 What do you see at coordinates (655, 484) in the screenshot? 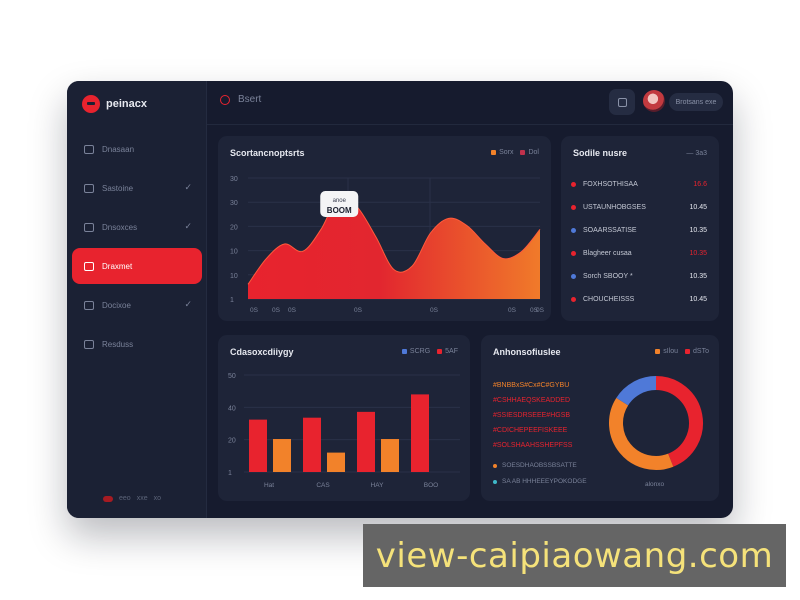
I see `donut-caption: alonxo` at bounding box center [655, 484].